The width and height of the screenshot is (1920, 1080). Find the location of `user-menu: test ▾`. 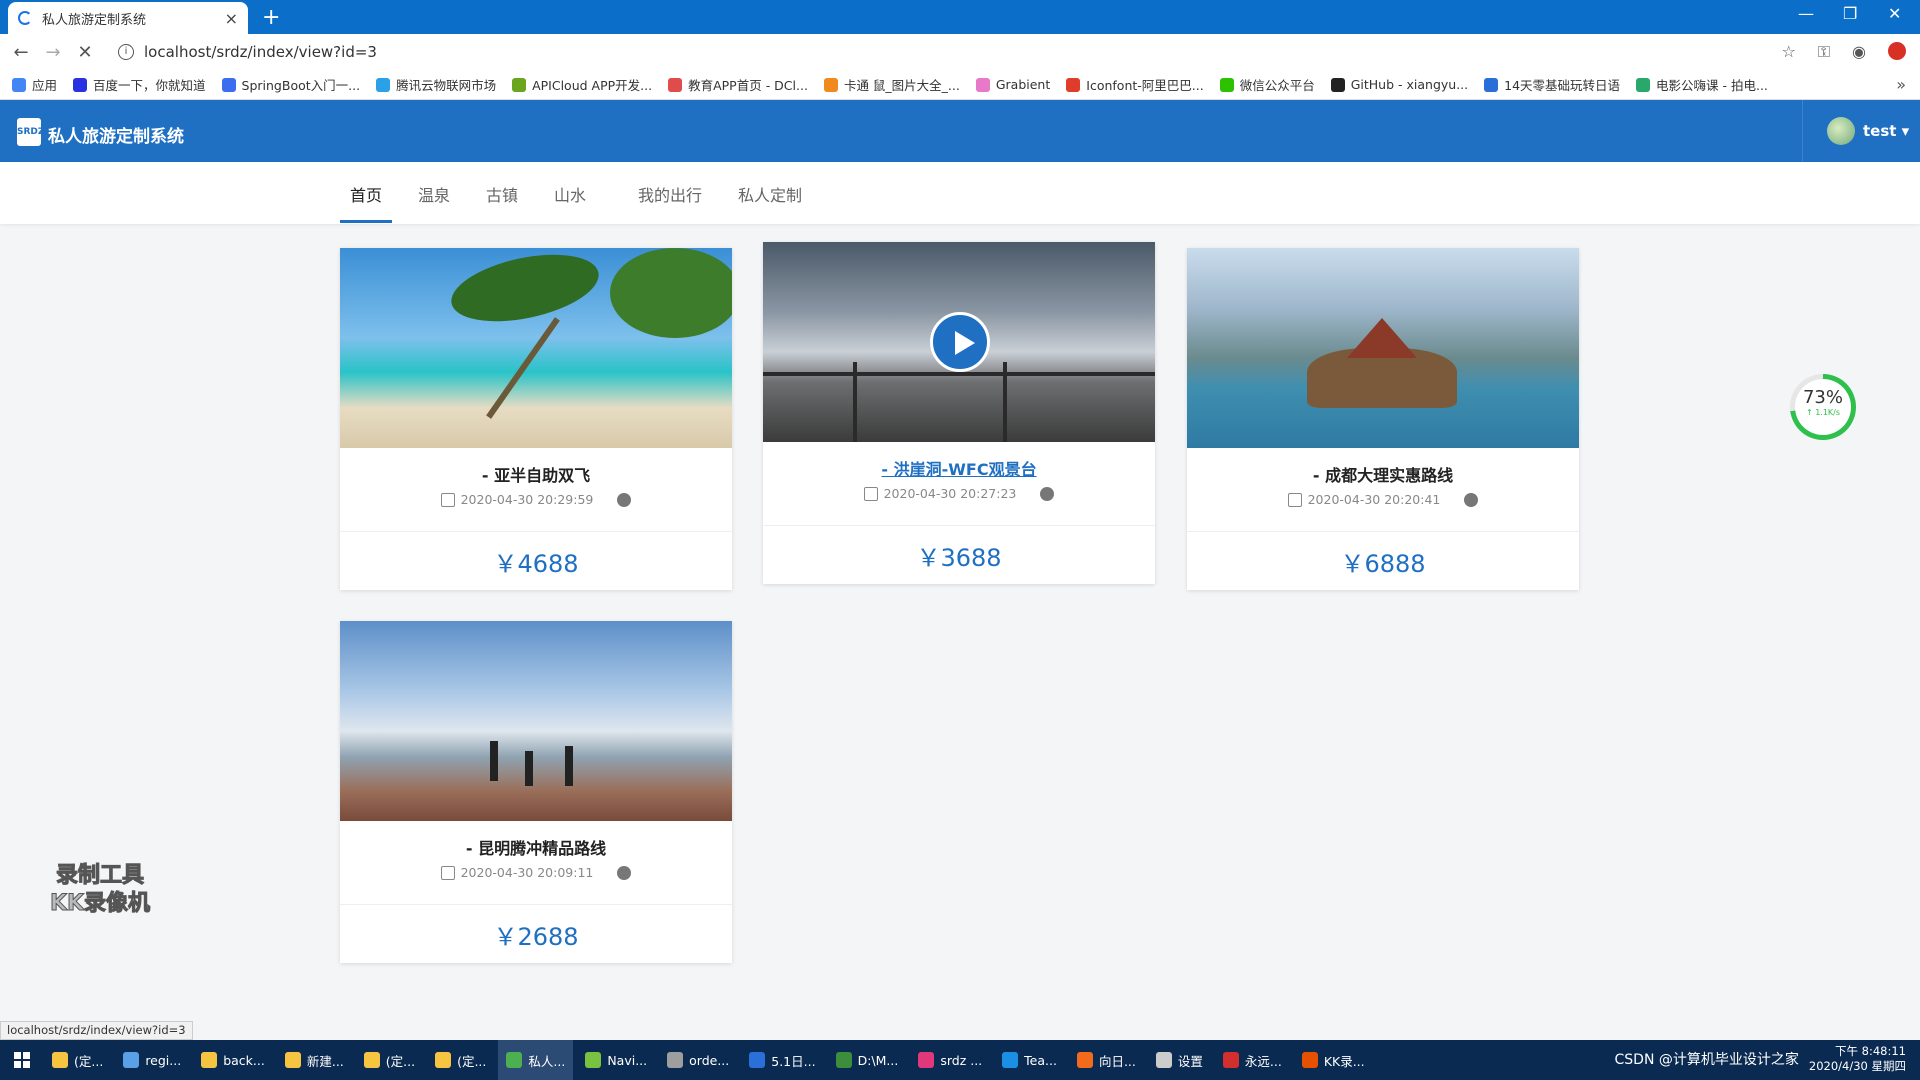

user-menu: test ▾ is located at coordinates (1861, 131).